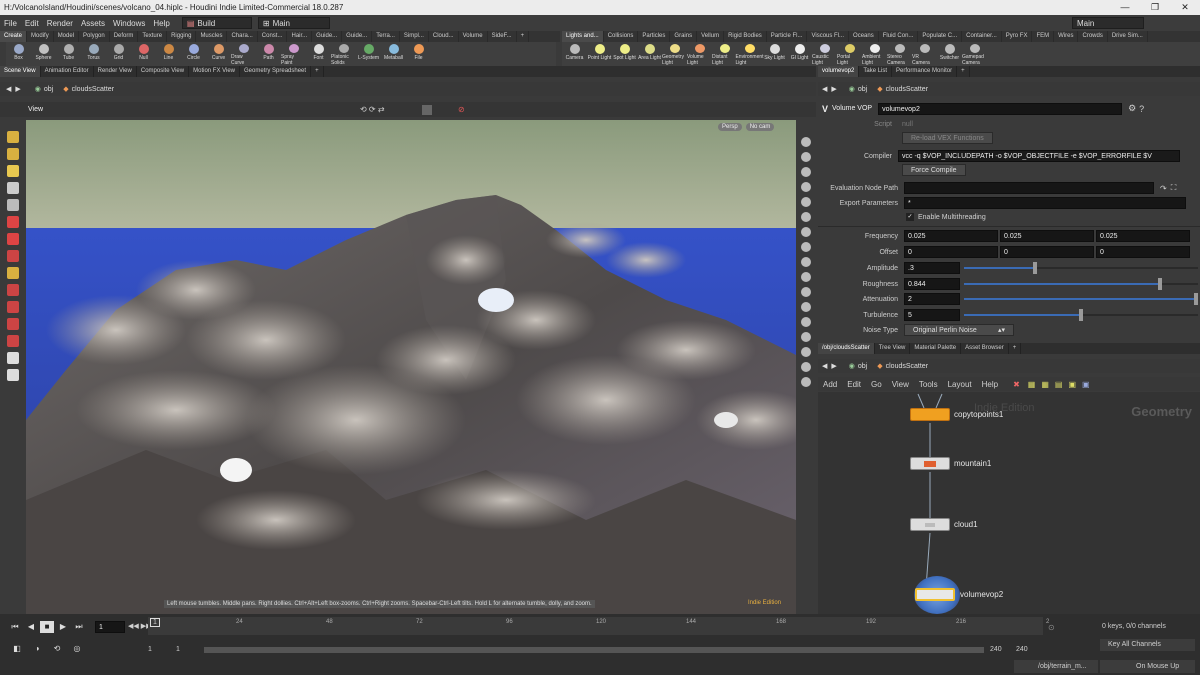  Describe the element at coordinates (598, 626) in the screenshot. I see `timeline-ruler: 1 24 48 72 96 120 144 168 192 216 2` at that location.